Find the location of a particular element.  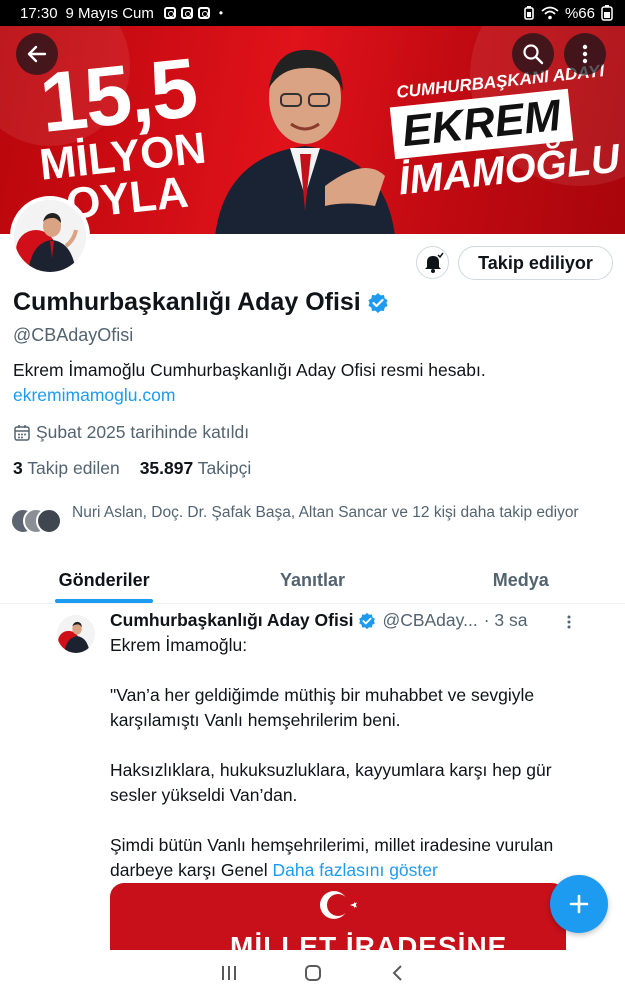

tab-media: Medya is located at coordinates (521, 583).